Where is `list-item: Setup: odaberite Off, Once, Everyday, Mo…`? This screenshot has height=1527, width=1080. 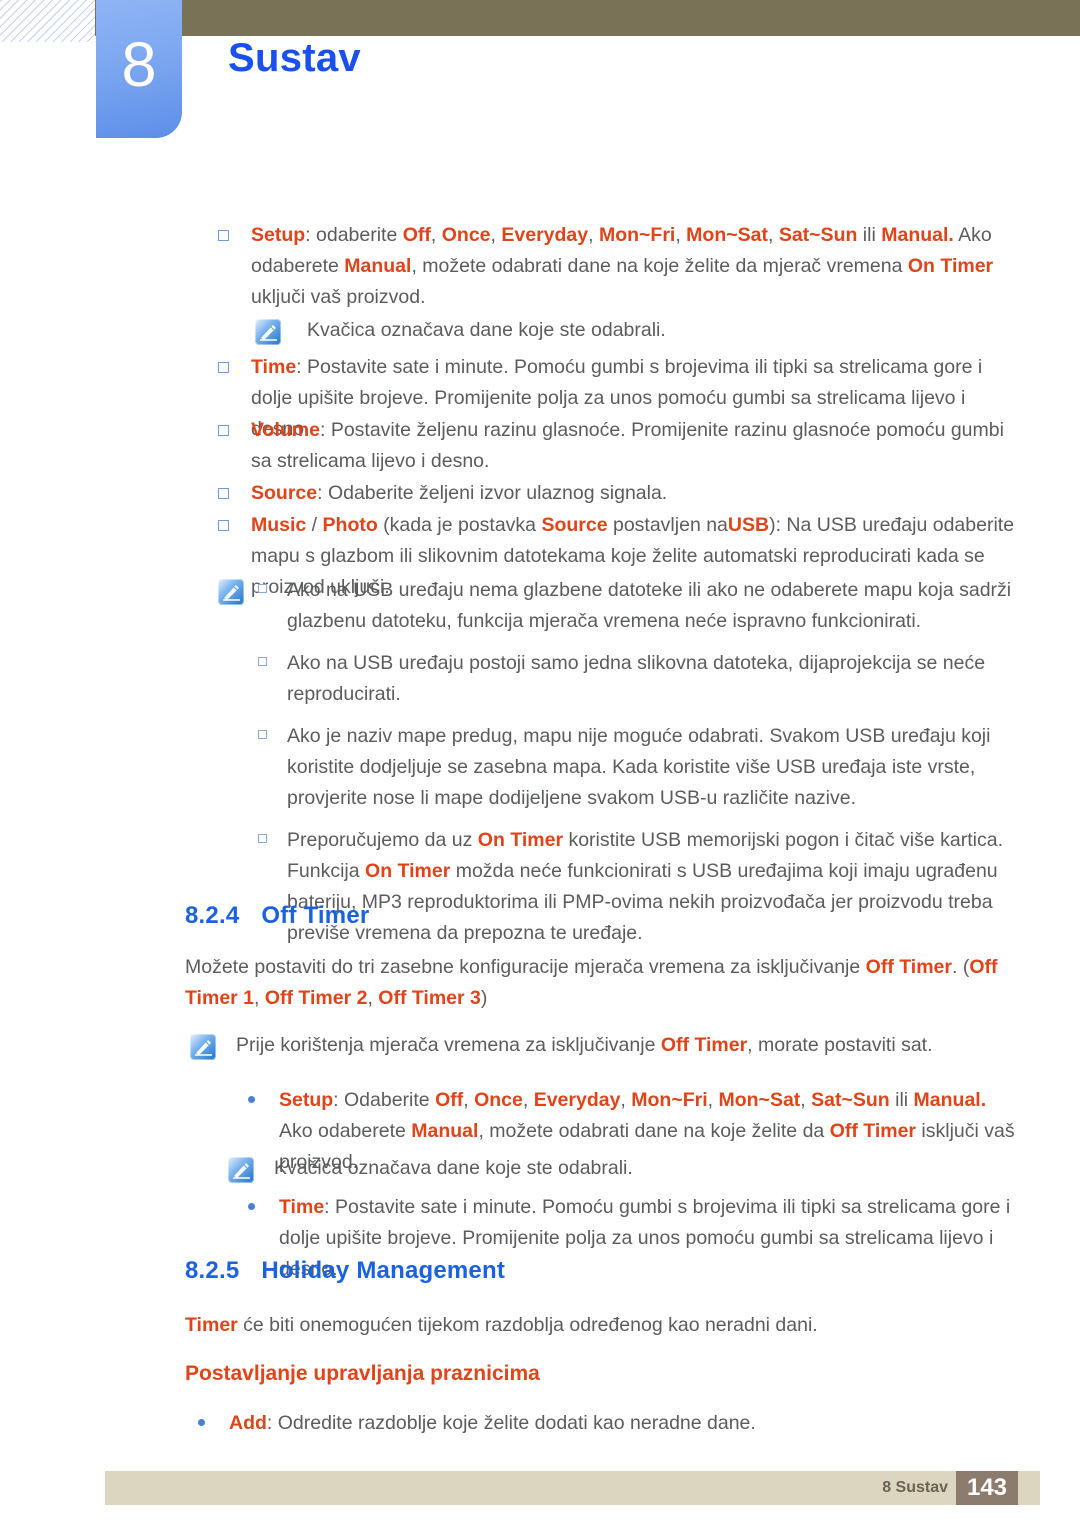 list-item: Setup: odaberite Off, Once, Everyday, Mo… is located at coordinates (618, 266).